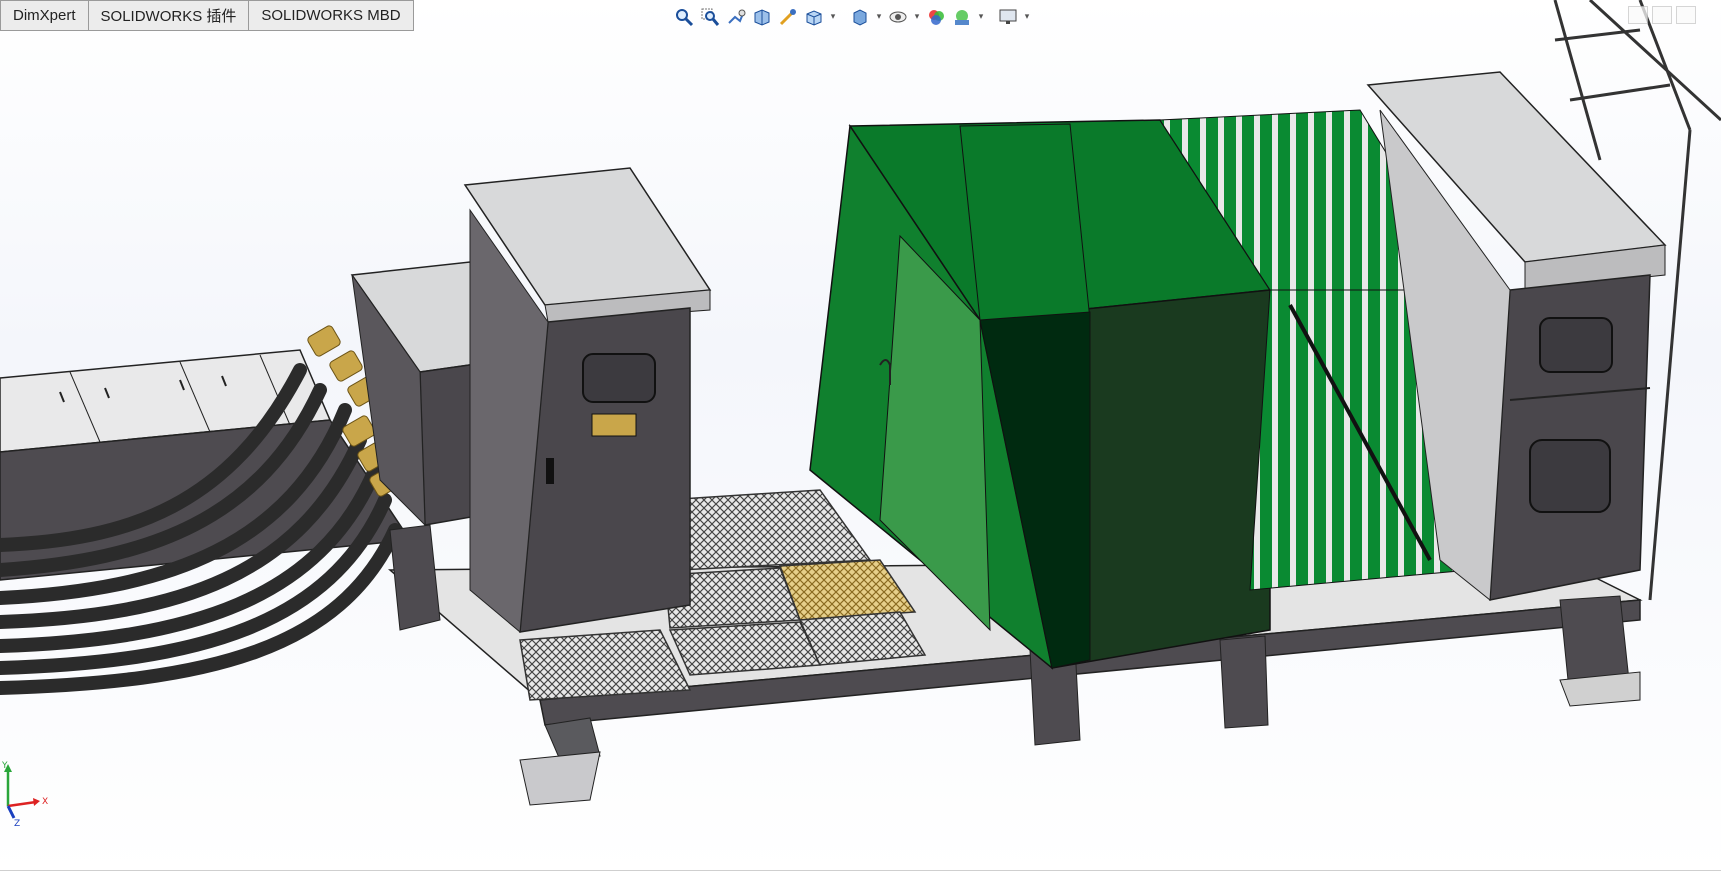  I want to click on view-settings-icon, so click(1008, 17).